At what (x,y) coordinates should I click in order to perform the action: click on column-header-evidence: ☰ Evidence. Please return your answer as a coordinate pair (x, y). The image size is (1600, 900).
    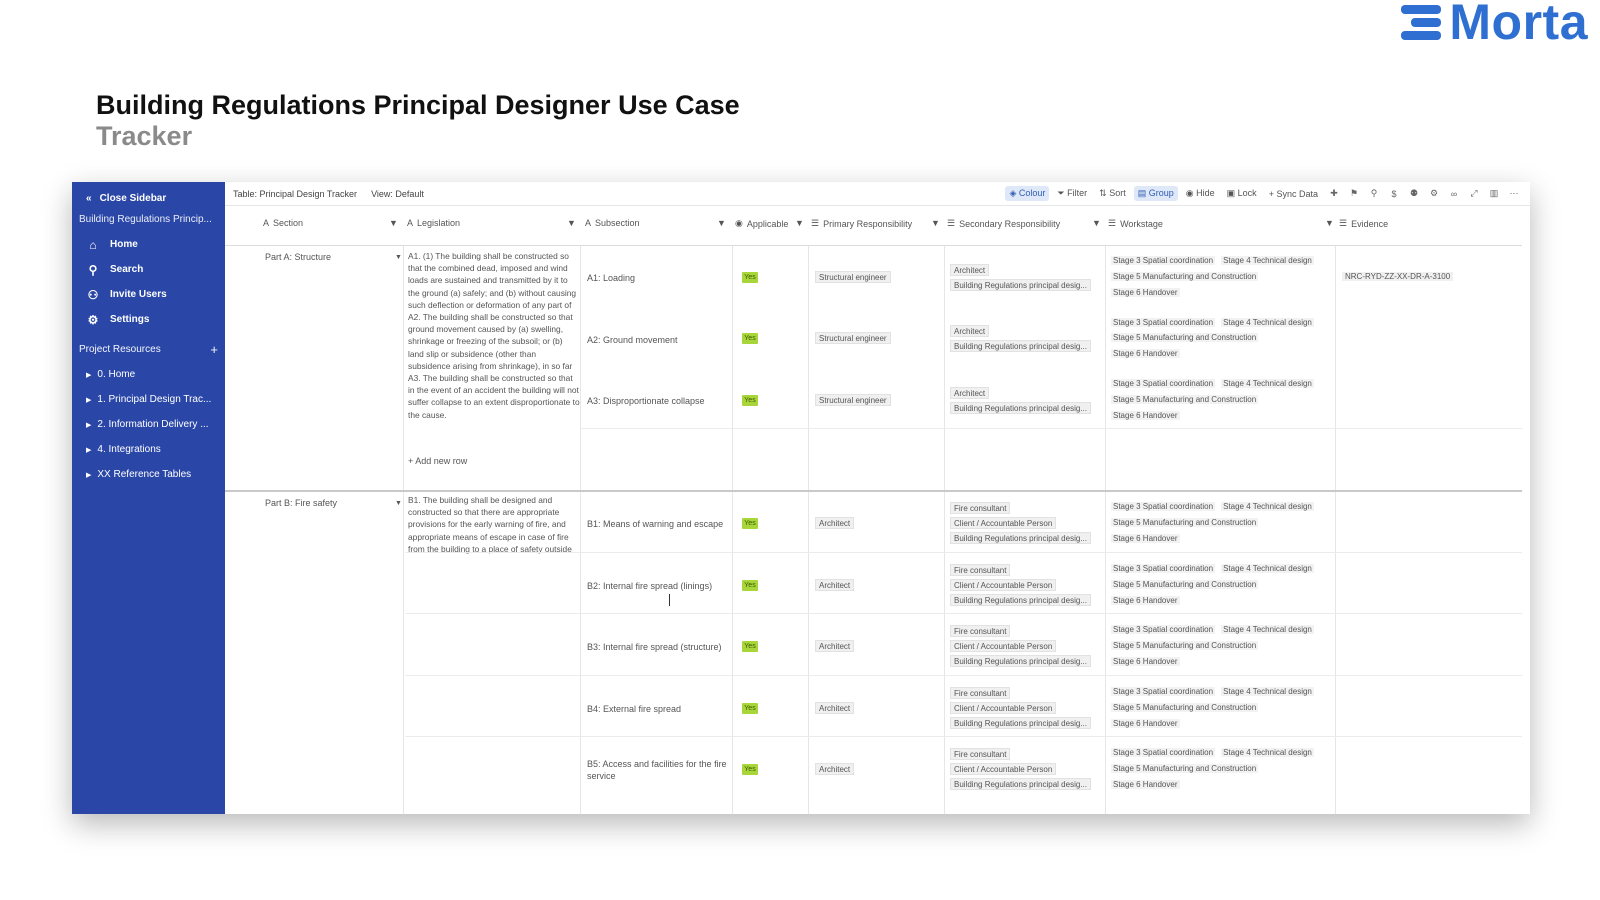
    Looking at the image, I should click on (1363, 223).